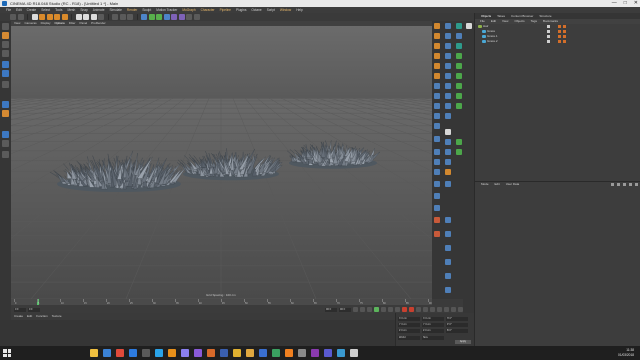 The height and width of the screenshot is (360, 640). Describe the element at coordinates (469, 26) in the screenshot. I see `palette-config-icon` at that location.